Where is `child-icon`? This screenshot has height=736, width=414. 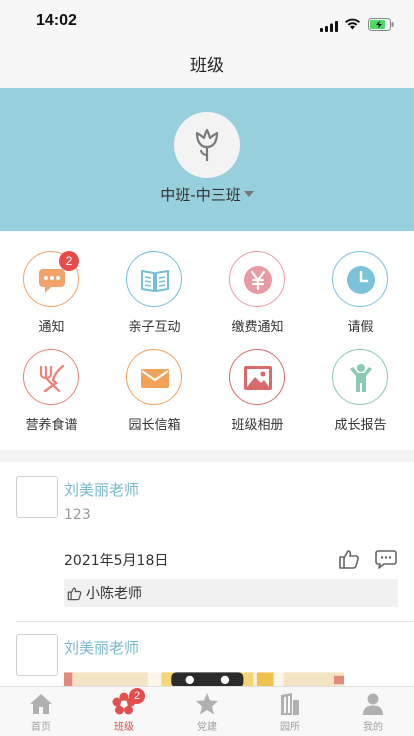 child-icon is located at coordinates (361, 378).